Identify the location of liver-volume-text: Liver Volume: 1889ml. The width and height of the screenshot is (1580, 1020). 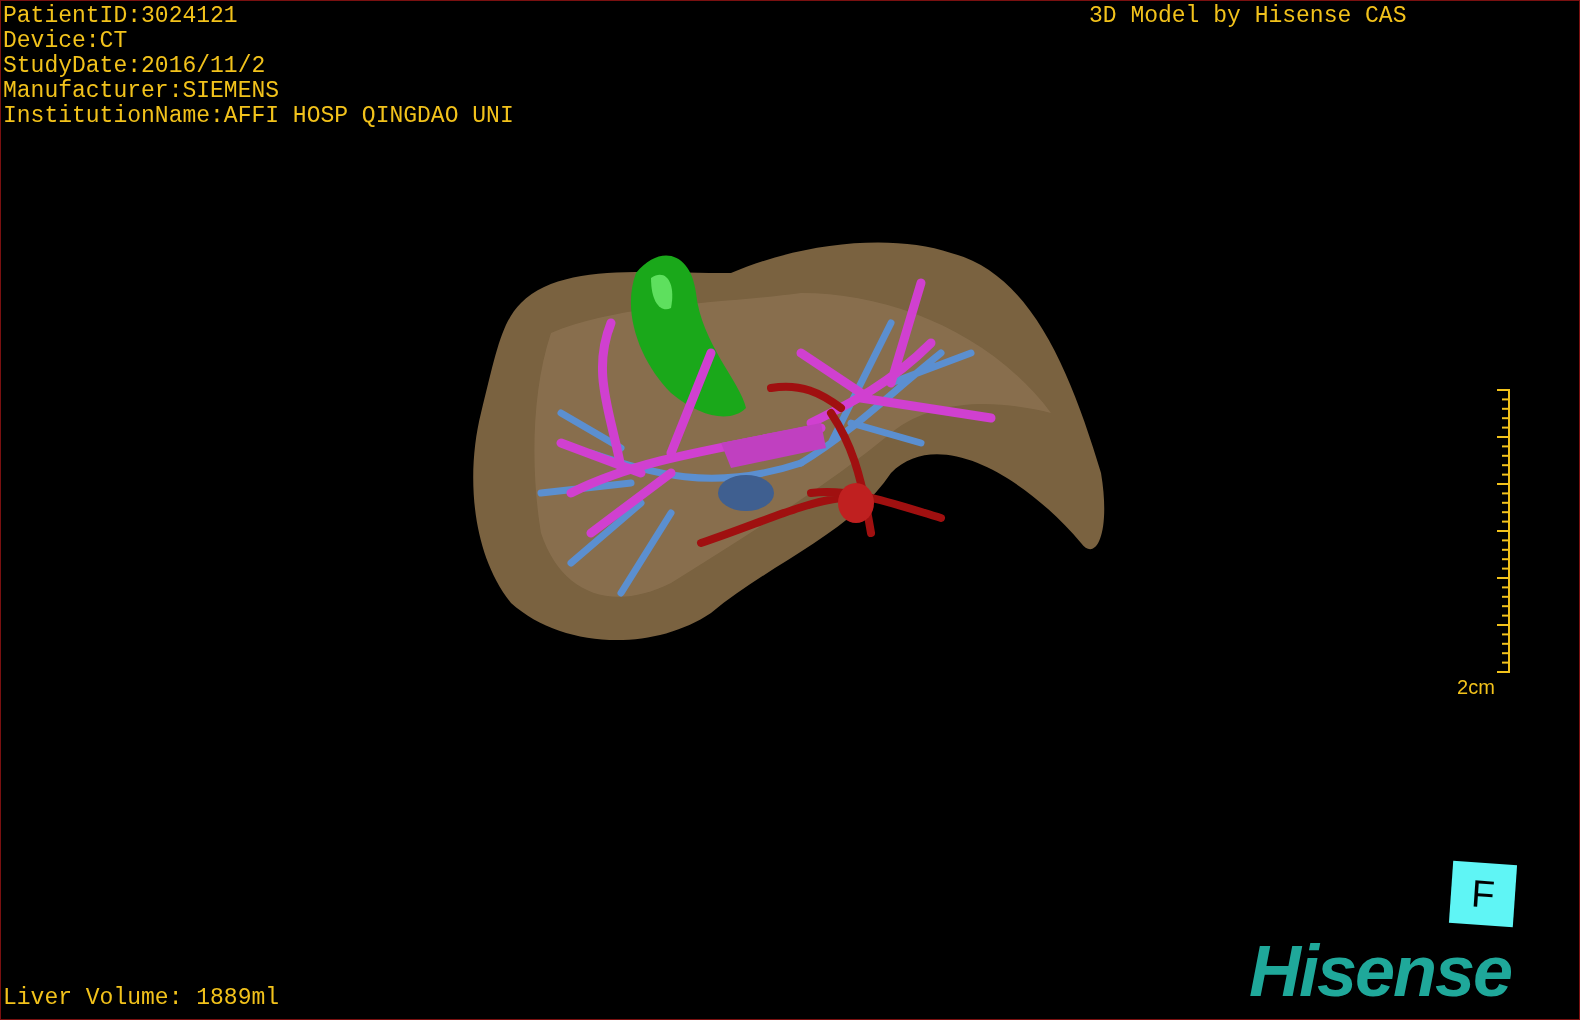
(141, 998).